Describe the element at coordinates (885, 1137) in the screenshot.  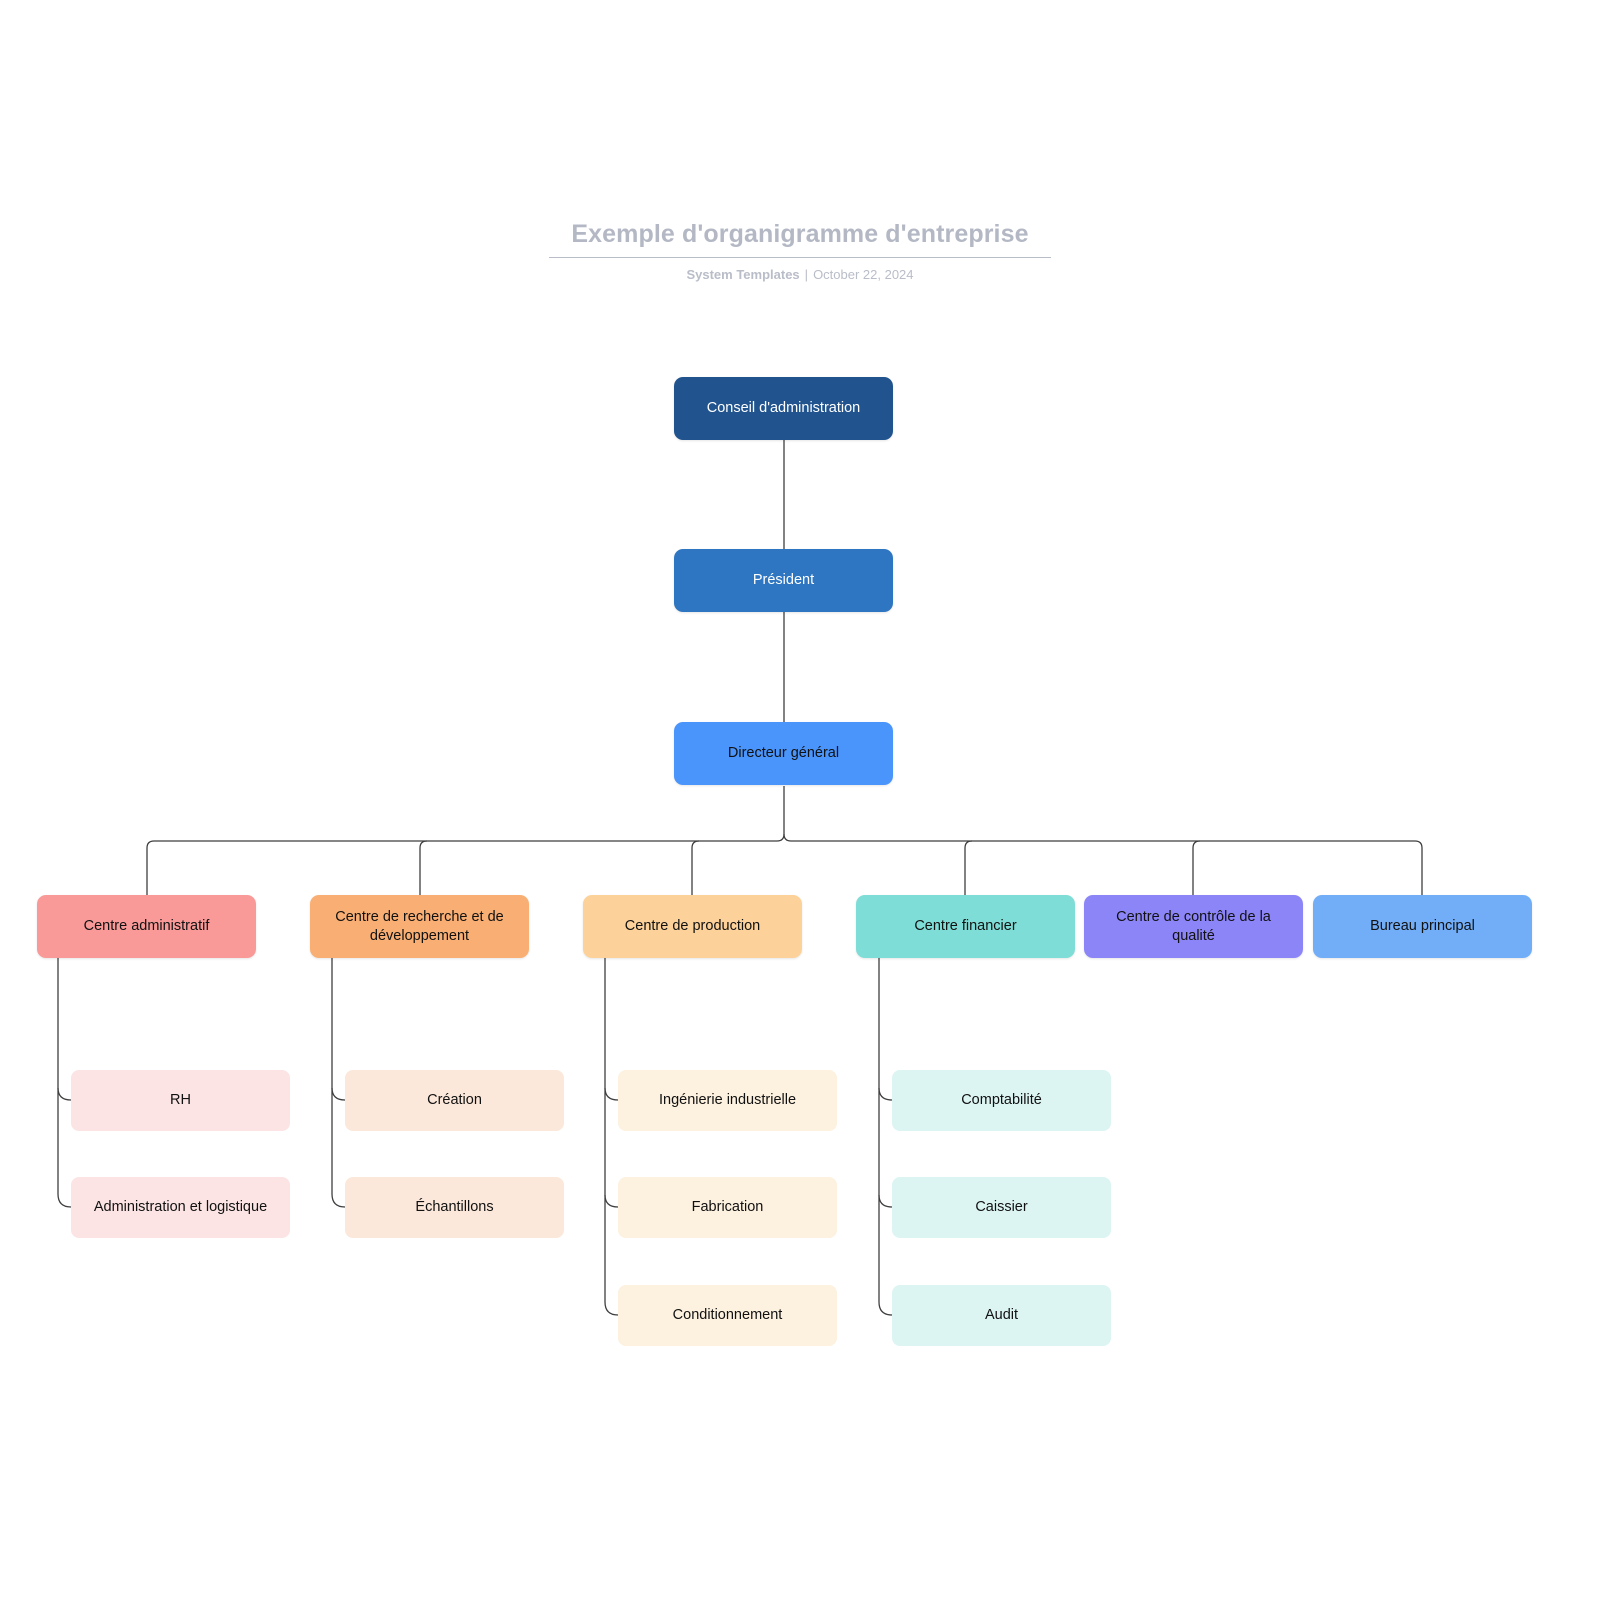
I see `link-finance-spine` at that location.